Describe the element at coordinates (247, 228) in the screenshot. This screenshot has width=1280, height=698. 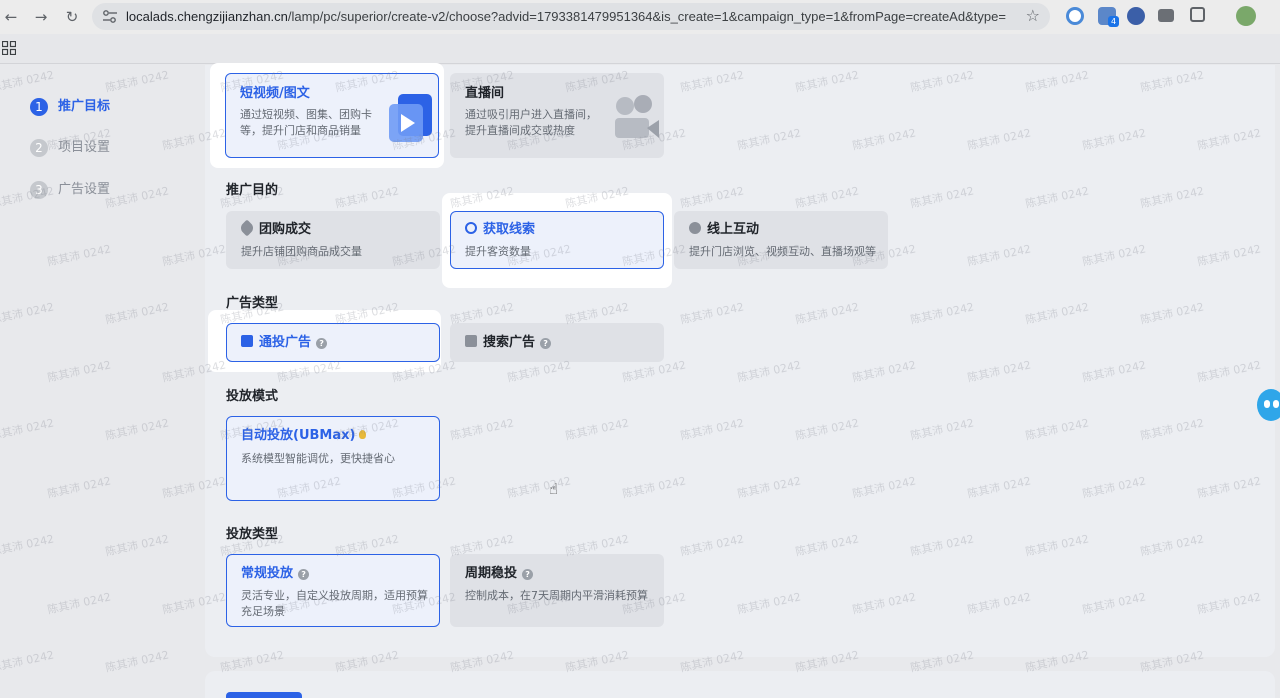
I see `tag-icon` at that location.